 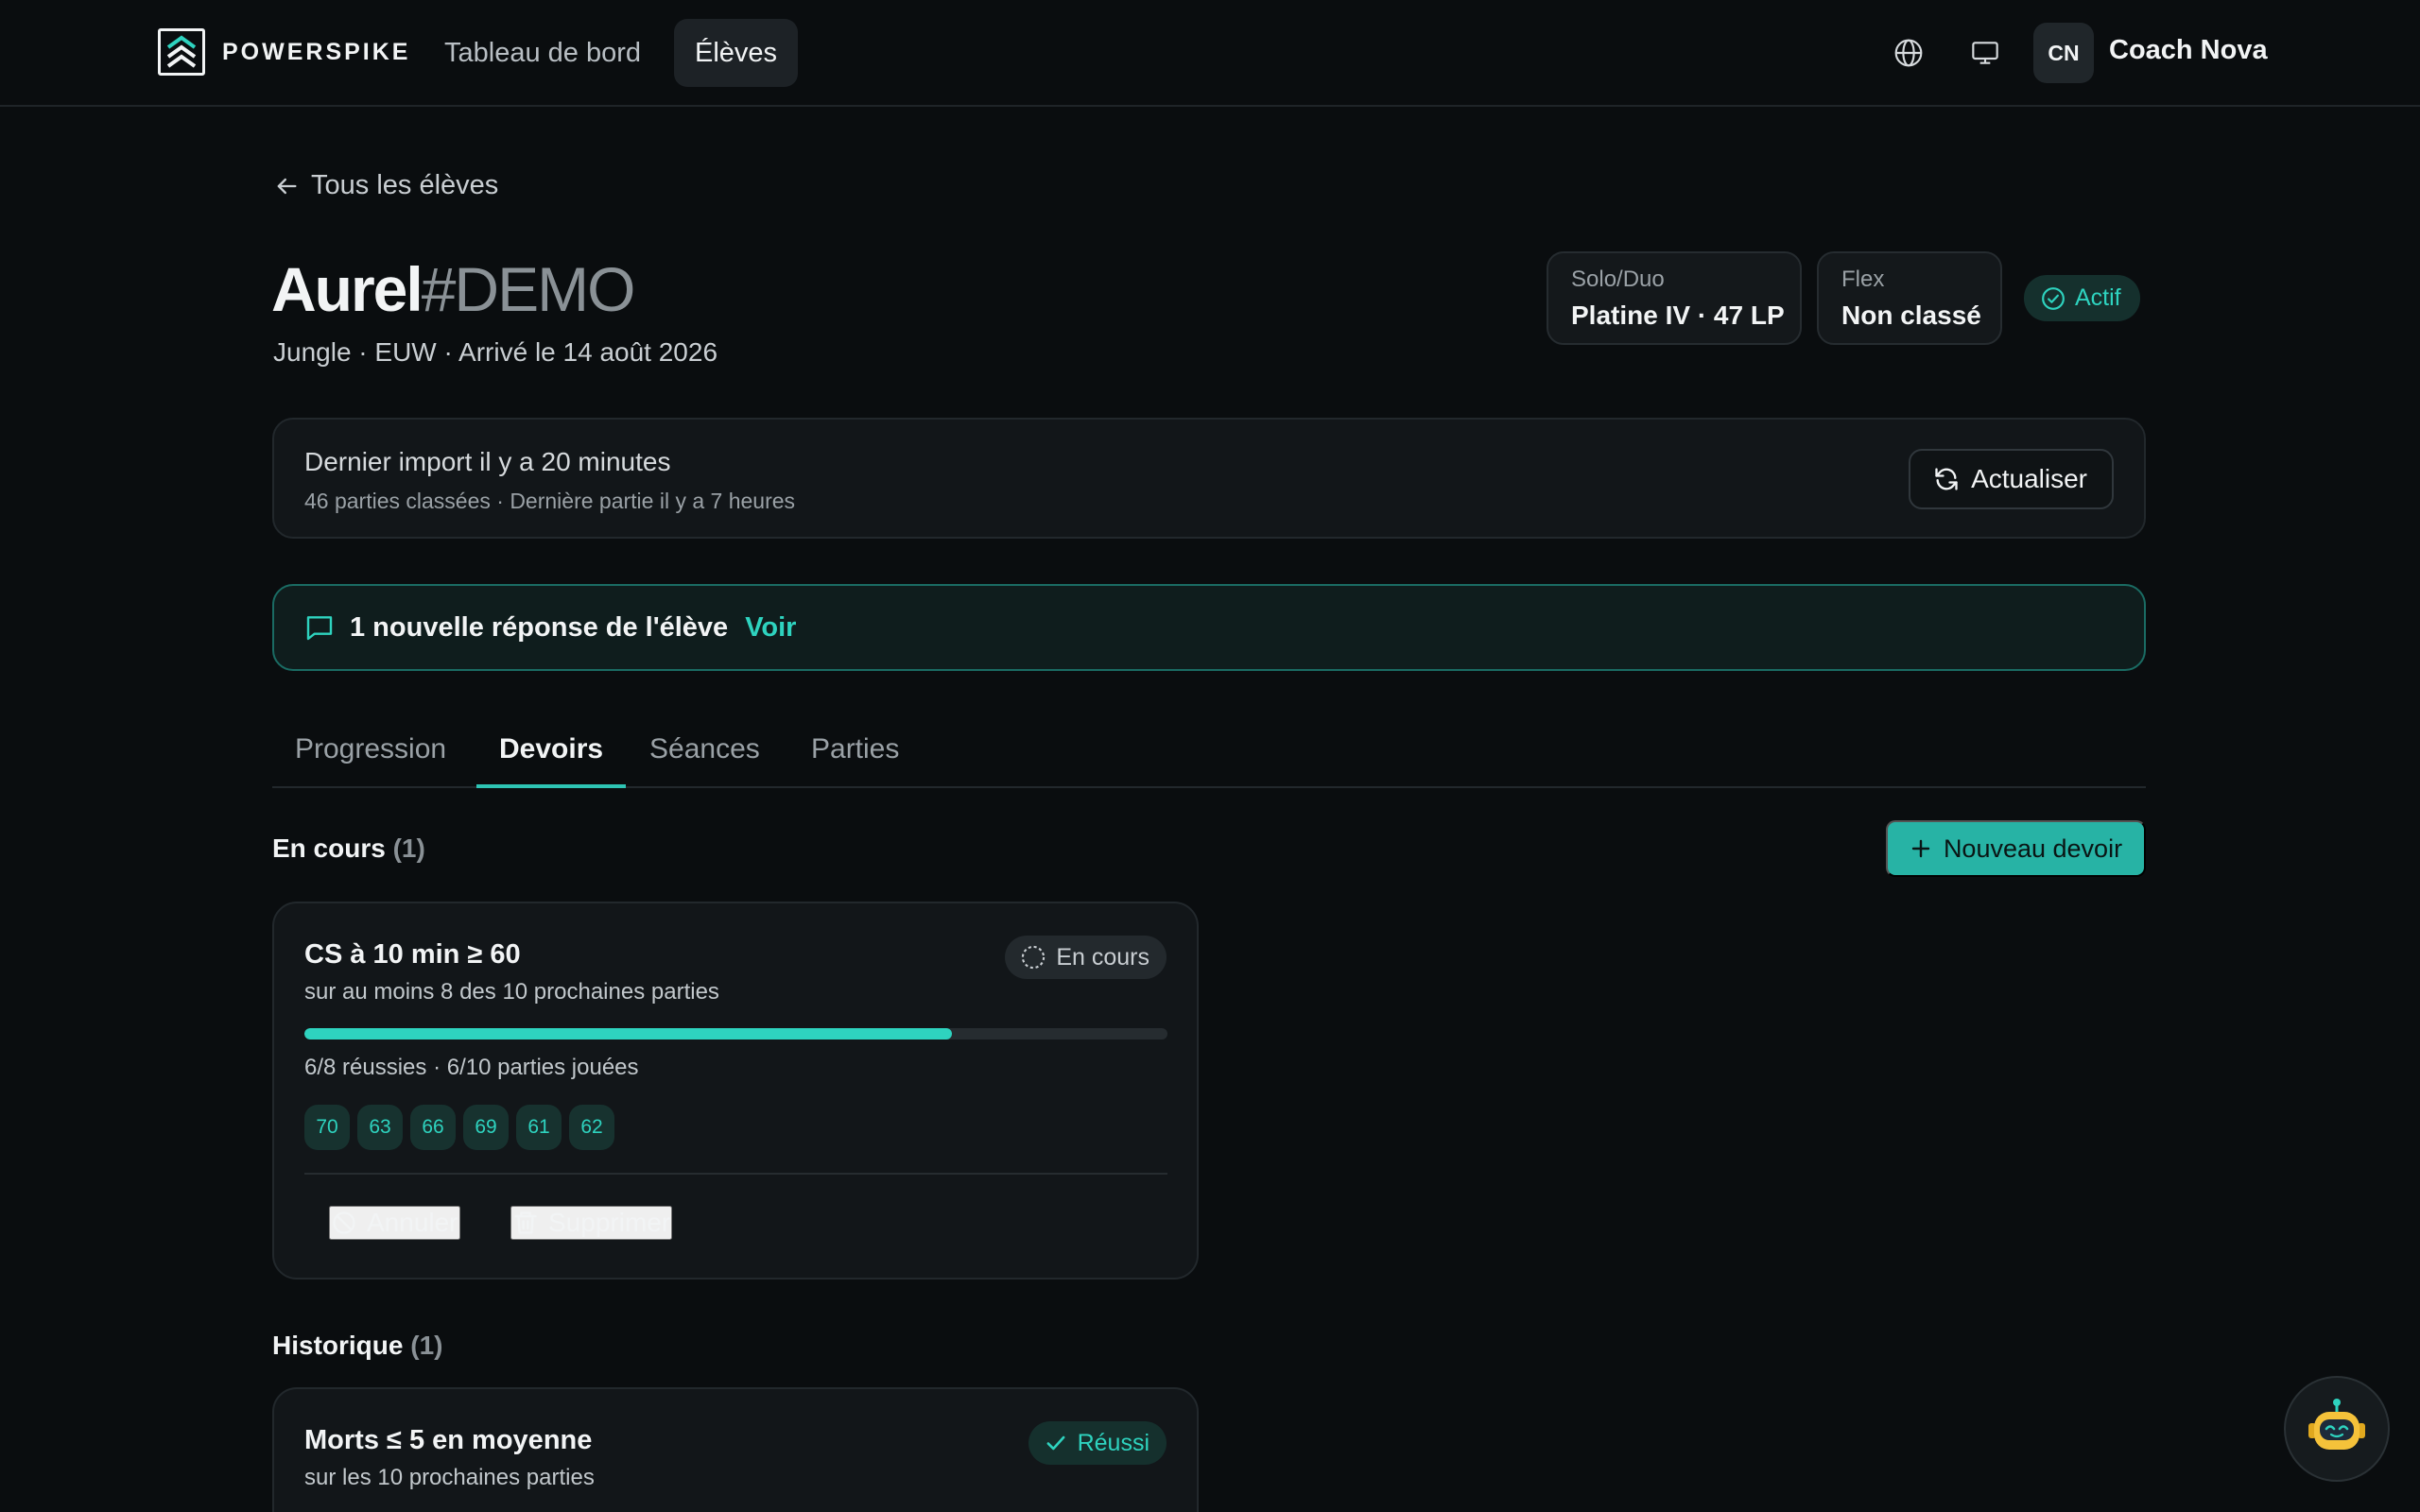 I want to click on status-badge: Actif, so click(x=2082, y=298).